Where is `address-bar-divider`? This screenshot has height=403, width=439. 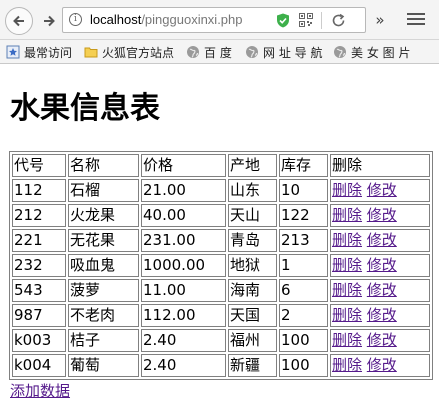
address-bar-divider is located at coordinates (321, 20).